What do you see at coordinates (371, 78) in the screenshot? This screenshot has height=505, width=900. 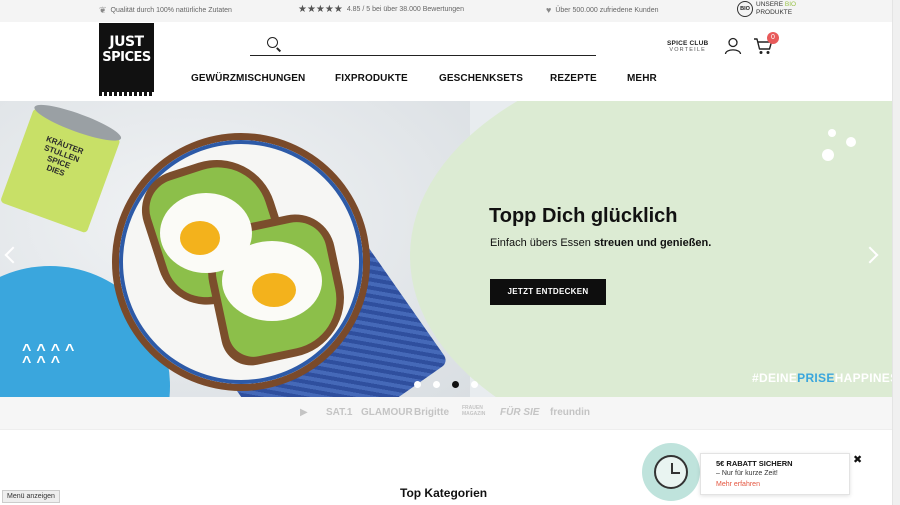 I see `nav-item-fixprodukte: FIXPRODUKTE` at bounding box center [371, 78].